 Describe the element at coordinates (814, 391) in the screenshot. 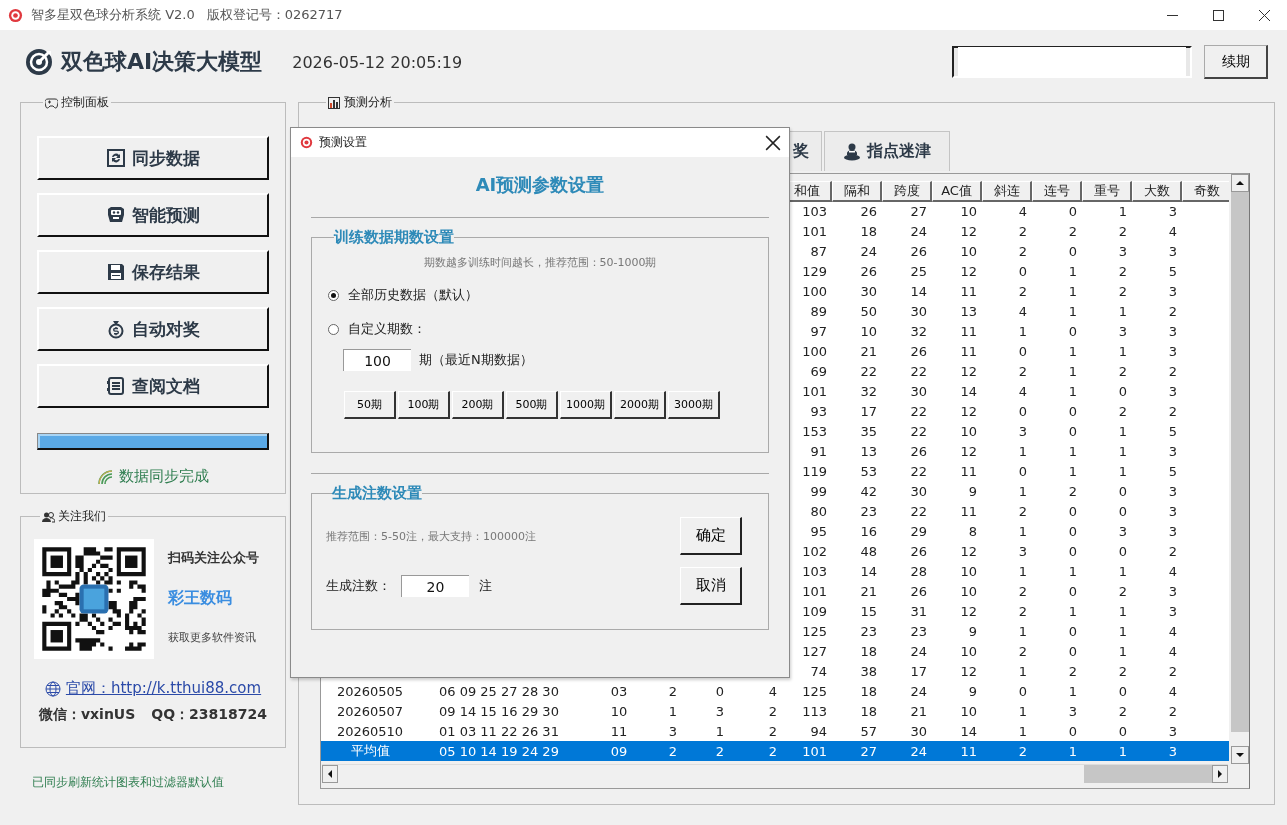

I see `table-cell-text: 101` at that location.